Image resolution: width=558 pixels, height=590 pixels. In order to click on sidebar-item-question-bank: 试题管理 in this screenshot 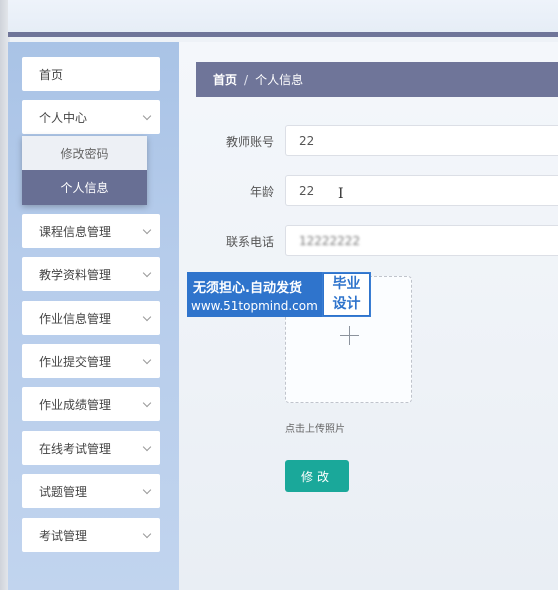, I will do `click(91, 491)`.